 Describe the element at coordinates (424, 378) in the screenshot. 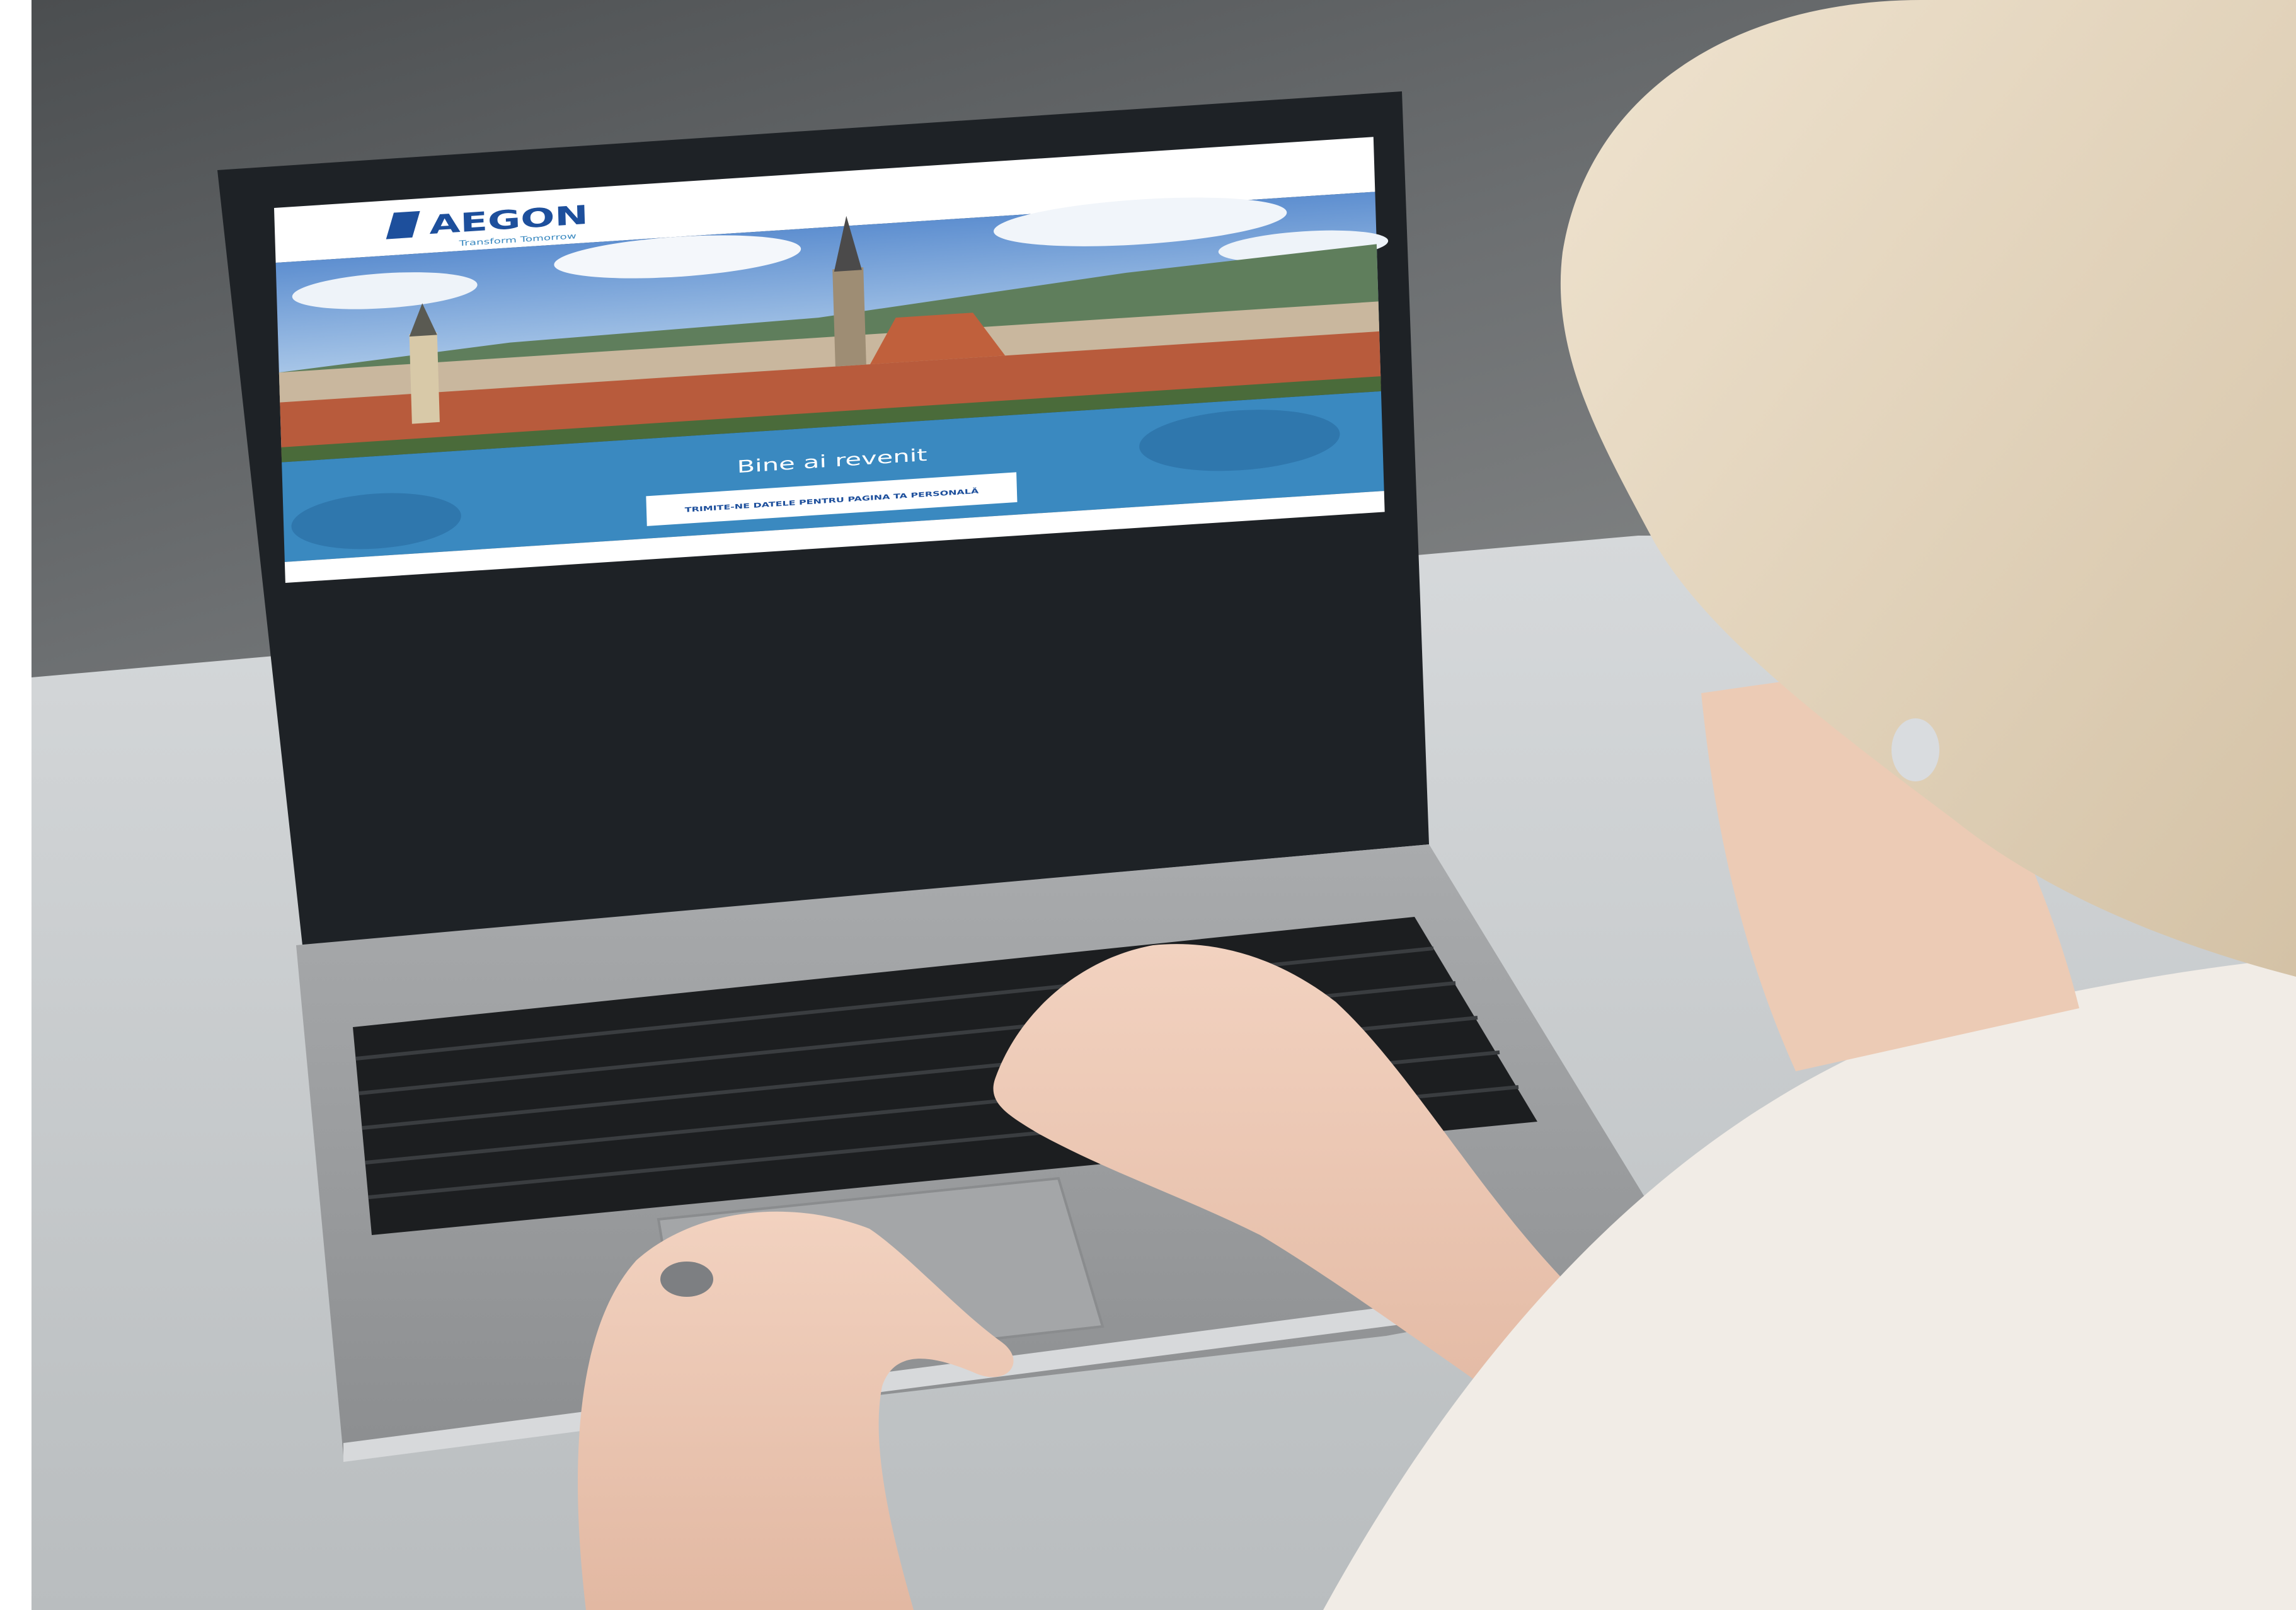

I see `tower-left` at that location.